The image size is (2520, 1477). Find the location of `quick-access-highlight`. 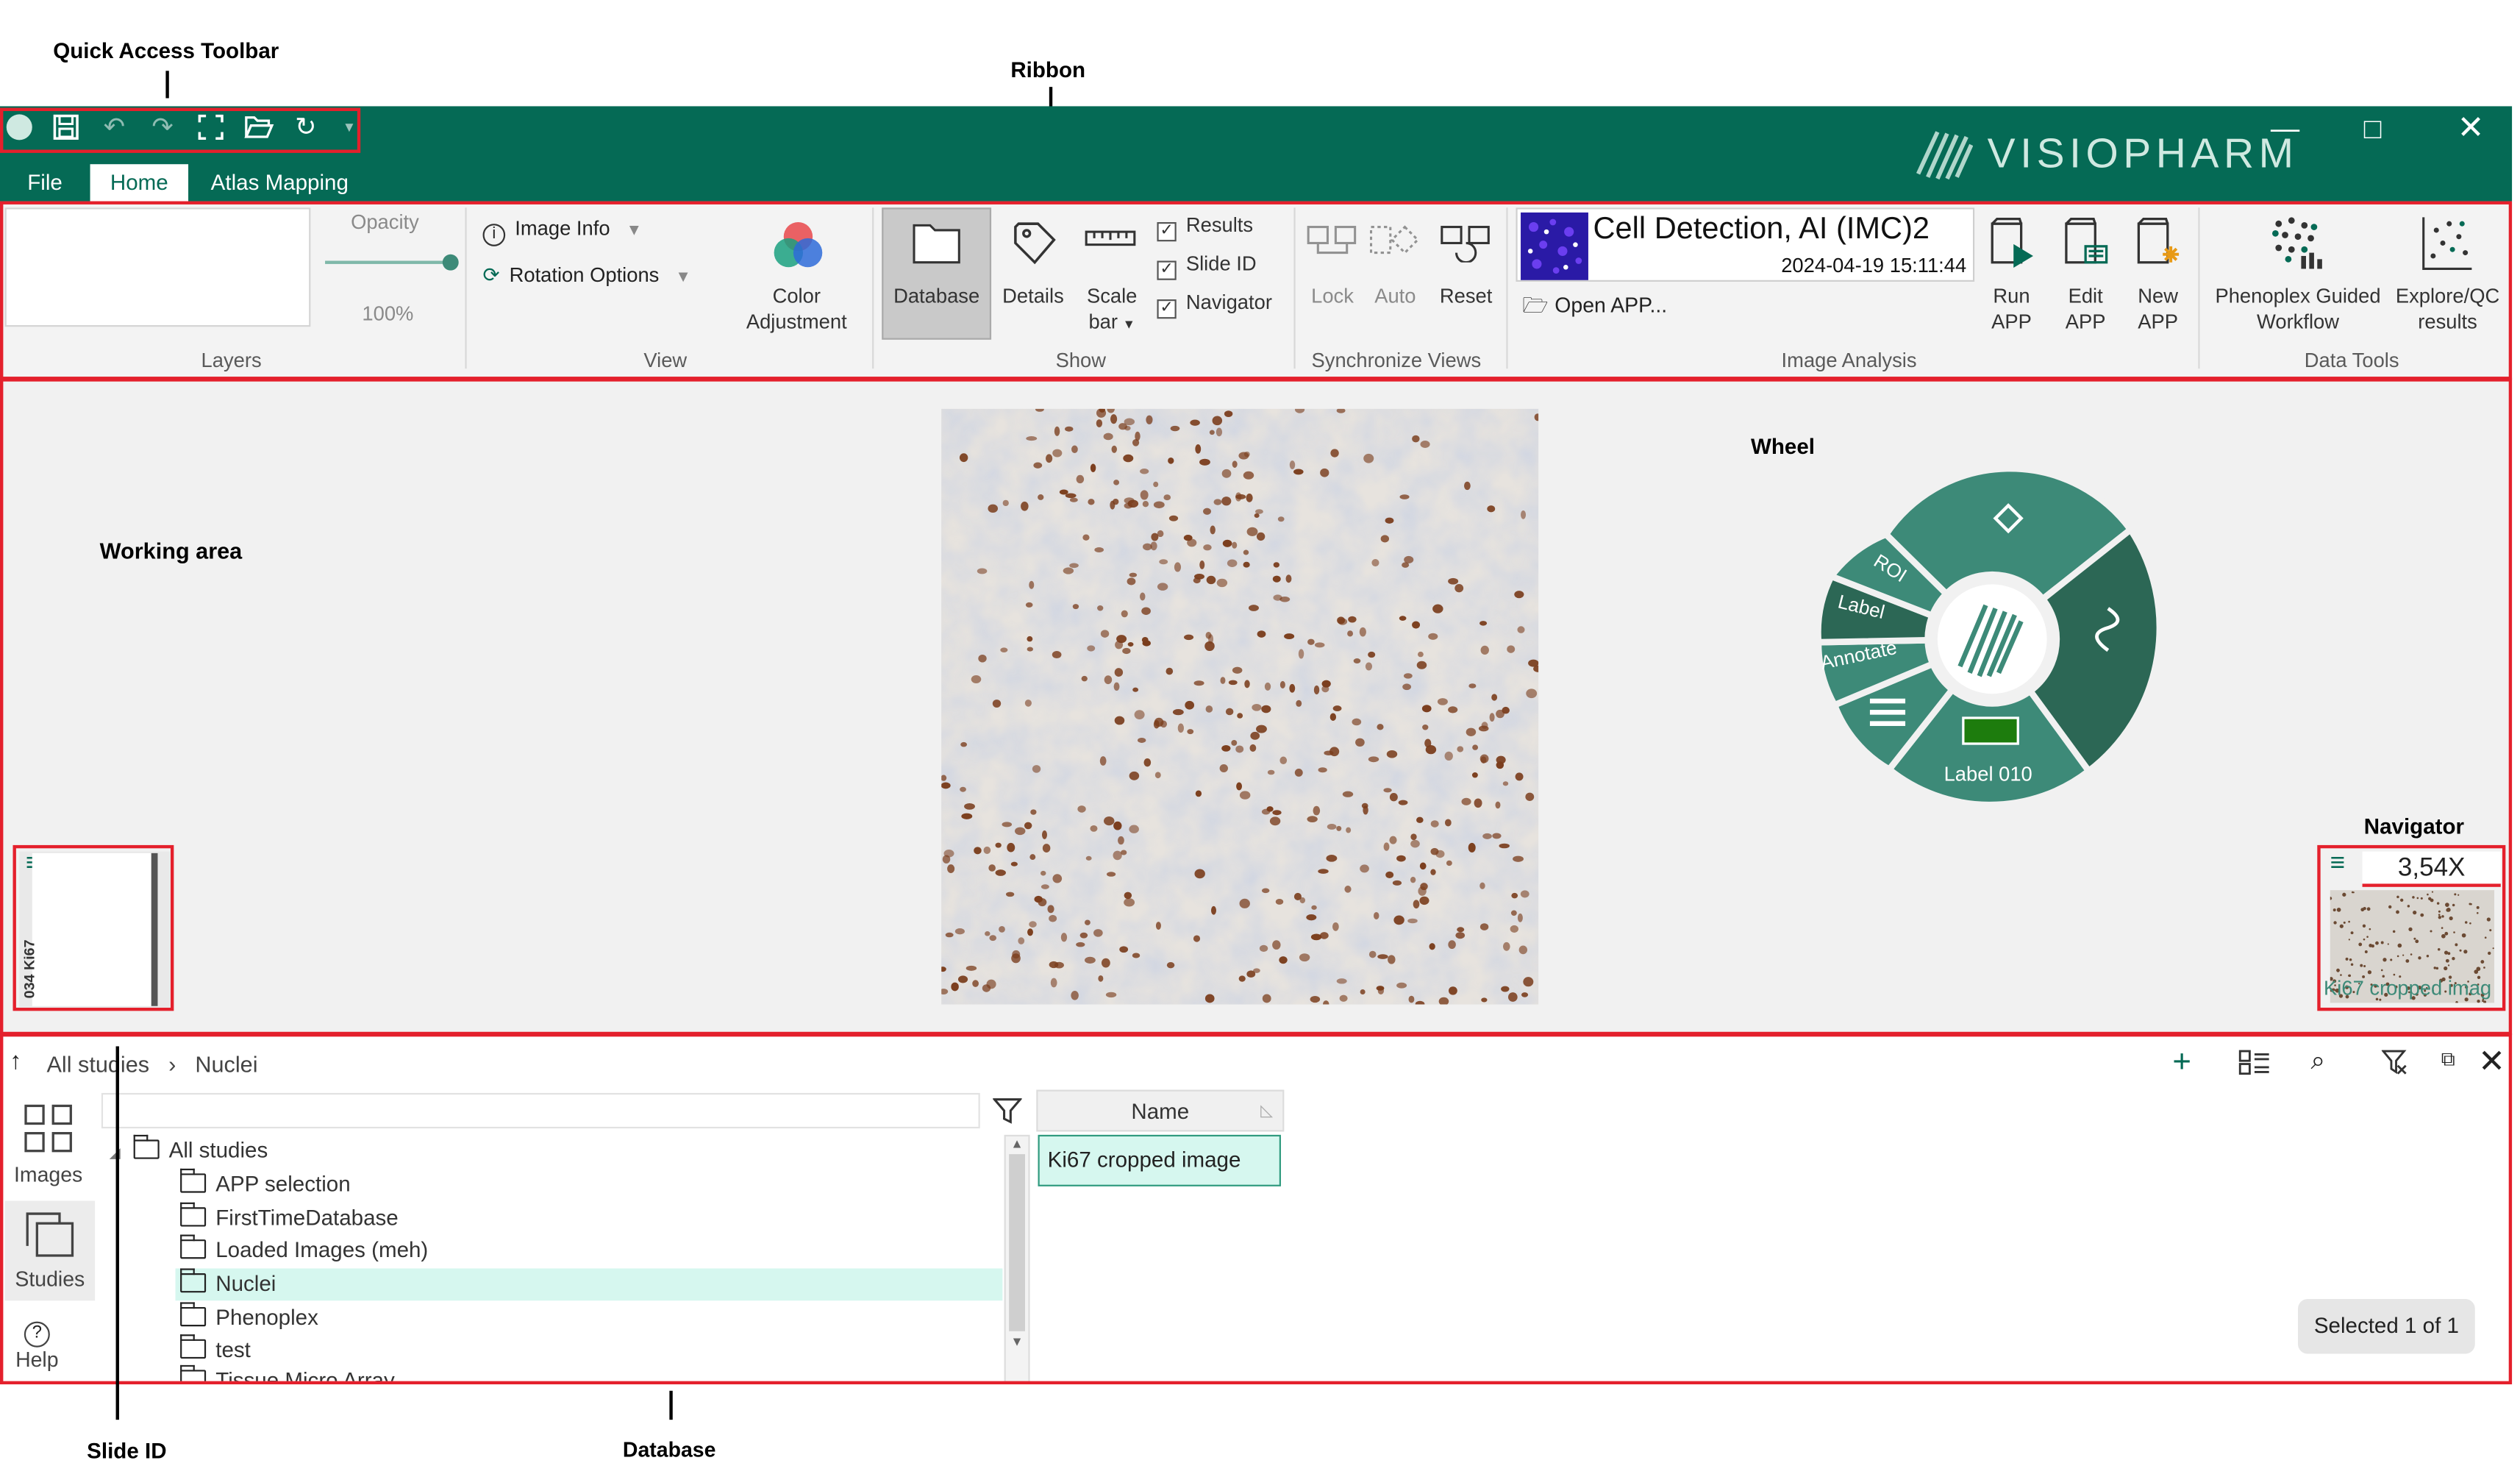

quick-access-highlight is located at coordinates (180, 130).